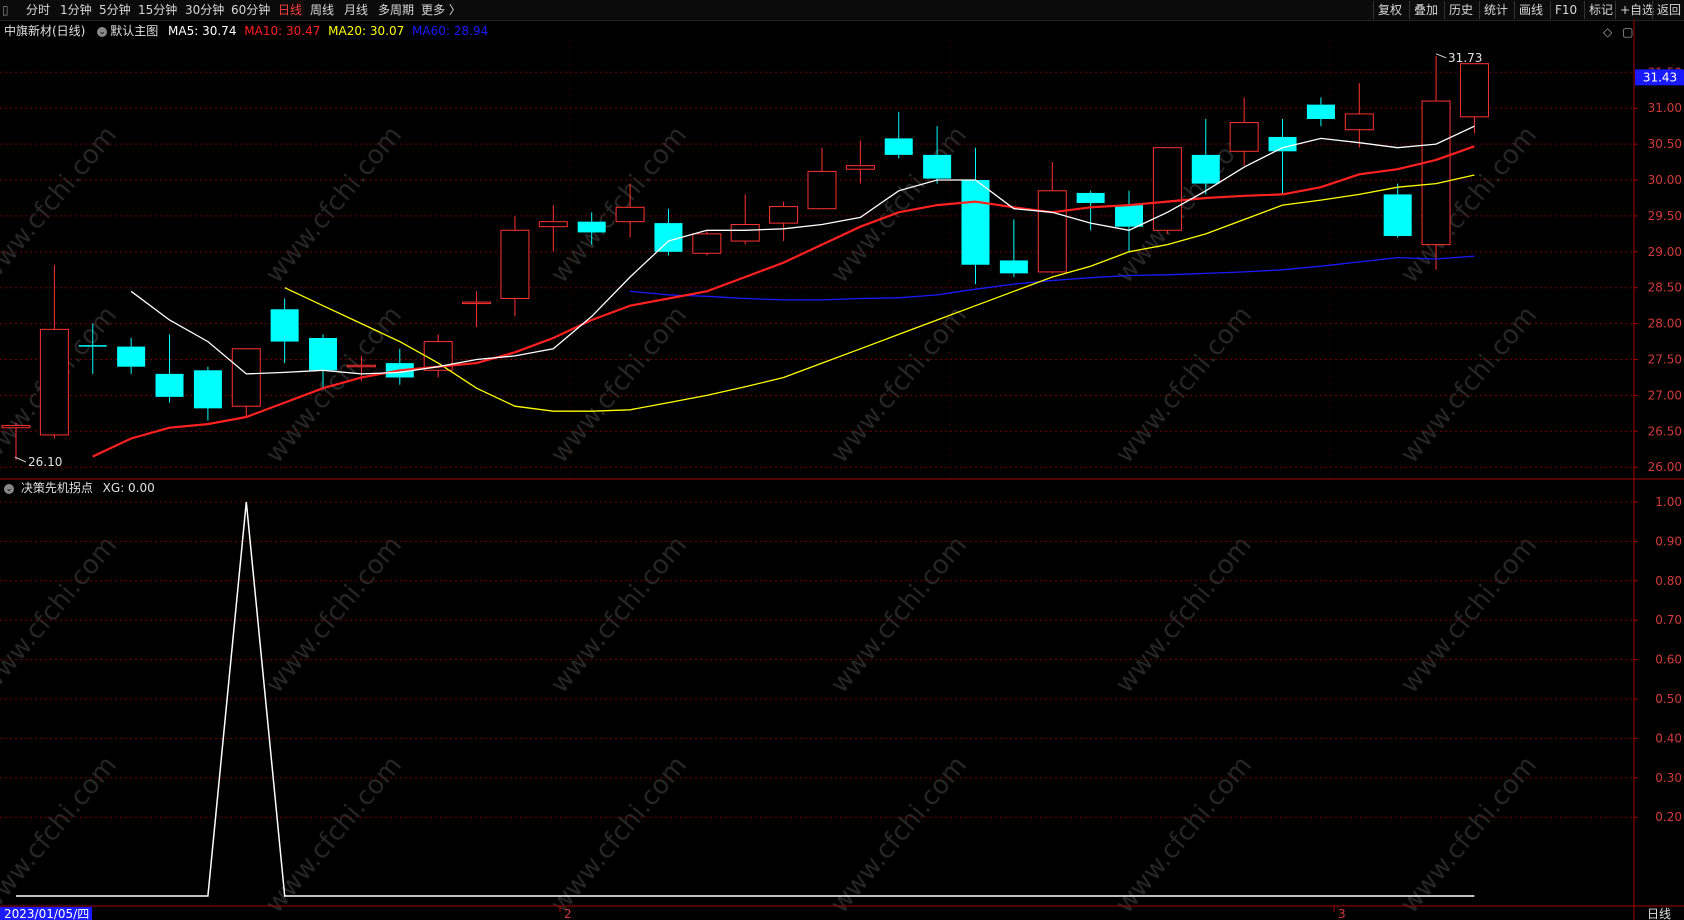 This screenshot has height=920, width=1684. I want to click on toolbar-button-5: F10, so click(1565, 10).